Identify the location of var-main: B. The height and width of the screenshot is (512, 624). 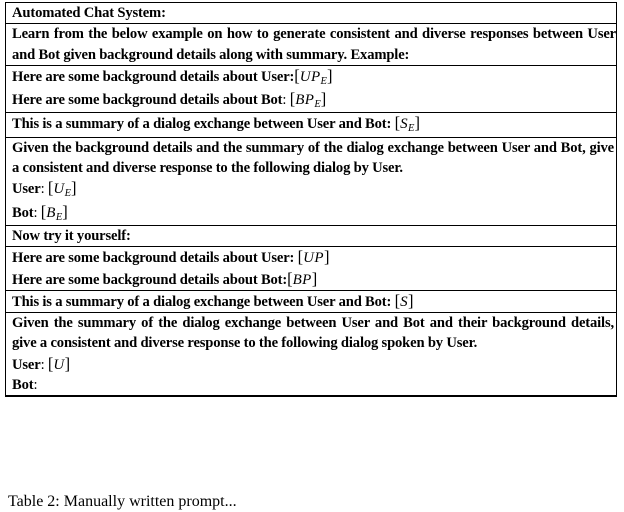
(51, 212).